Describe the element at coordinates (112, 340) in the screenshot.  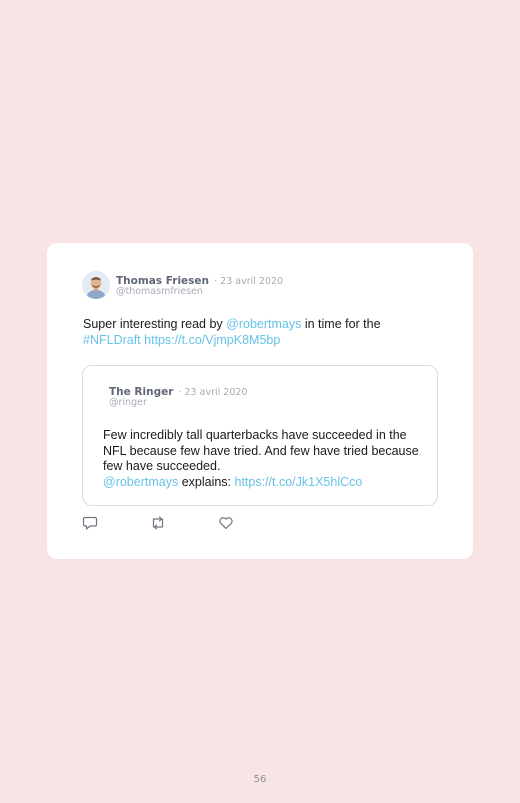
I see `hashtag-link: #NFLDraft` at that location.